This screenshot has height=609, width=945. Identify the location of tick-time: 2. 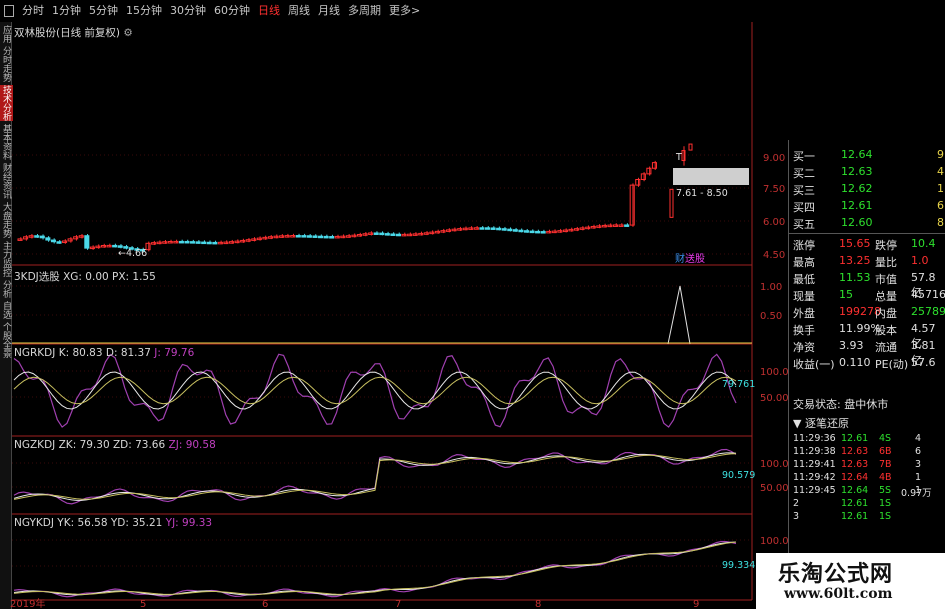
(796, 503).